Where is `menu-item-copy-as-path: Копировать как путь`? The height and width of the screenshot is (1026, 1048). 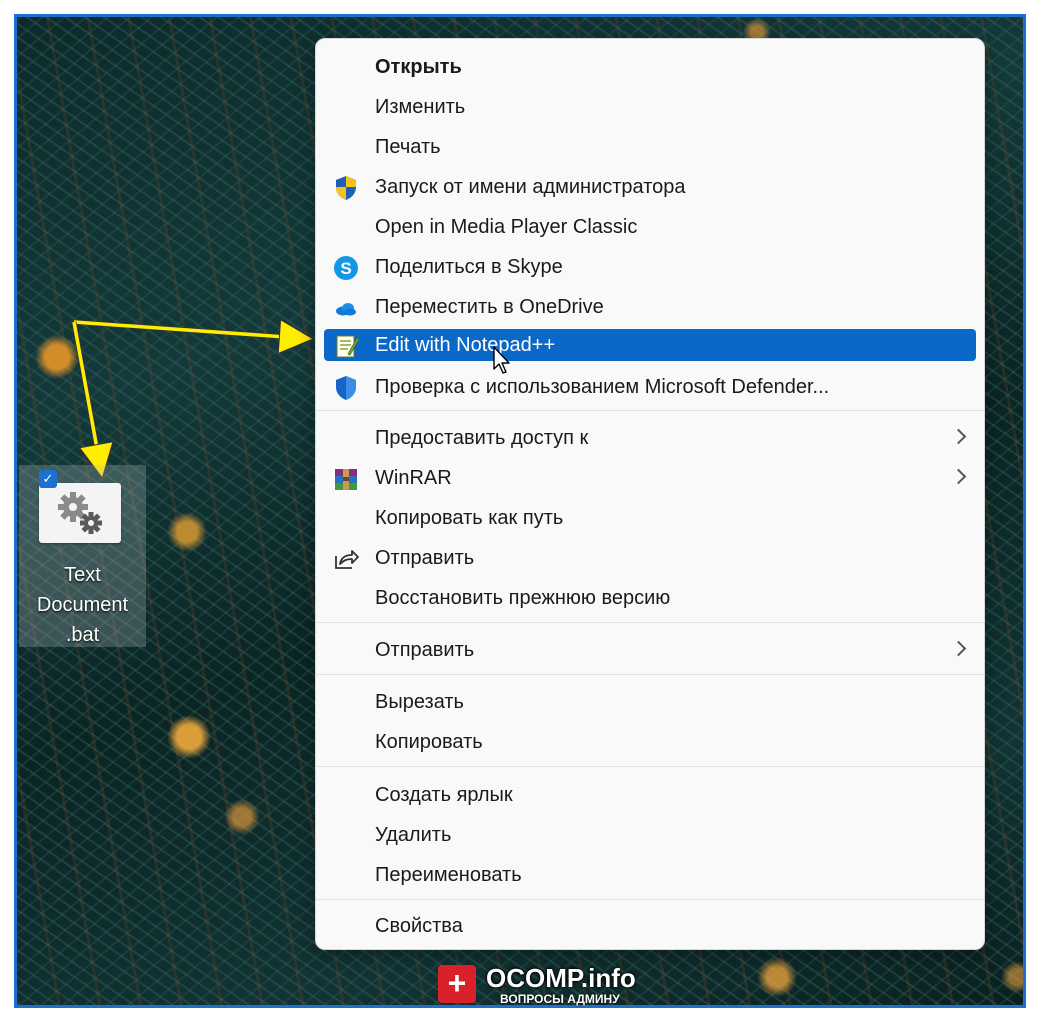 menu-item-copy-as-path: Копировать как путь is located at coordinates (650, 518).